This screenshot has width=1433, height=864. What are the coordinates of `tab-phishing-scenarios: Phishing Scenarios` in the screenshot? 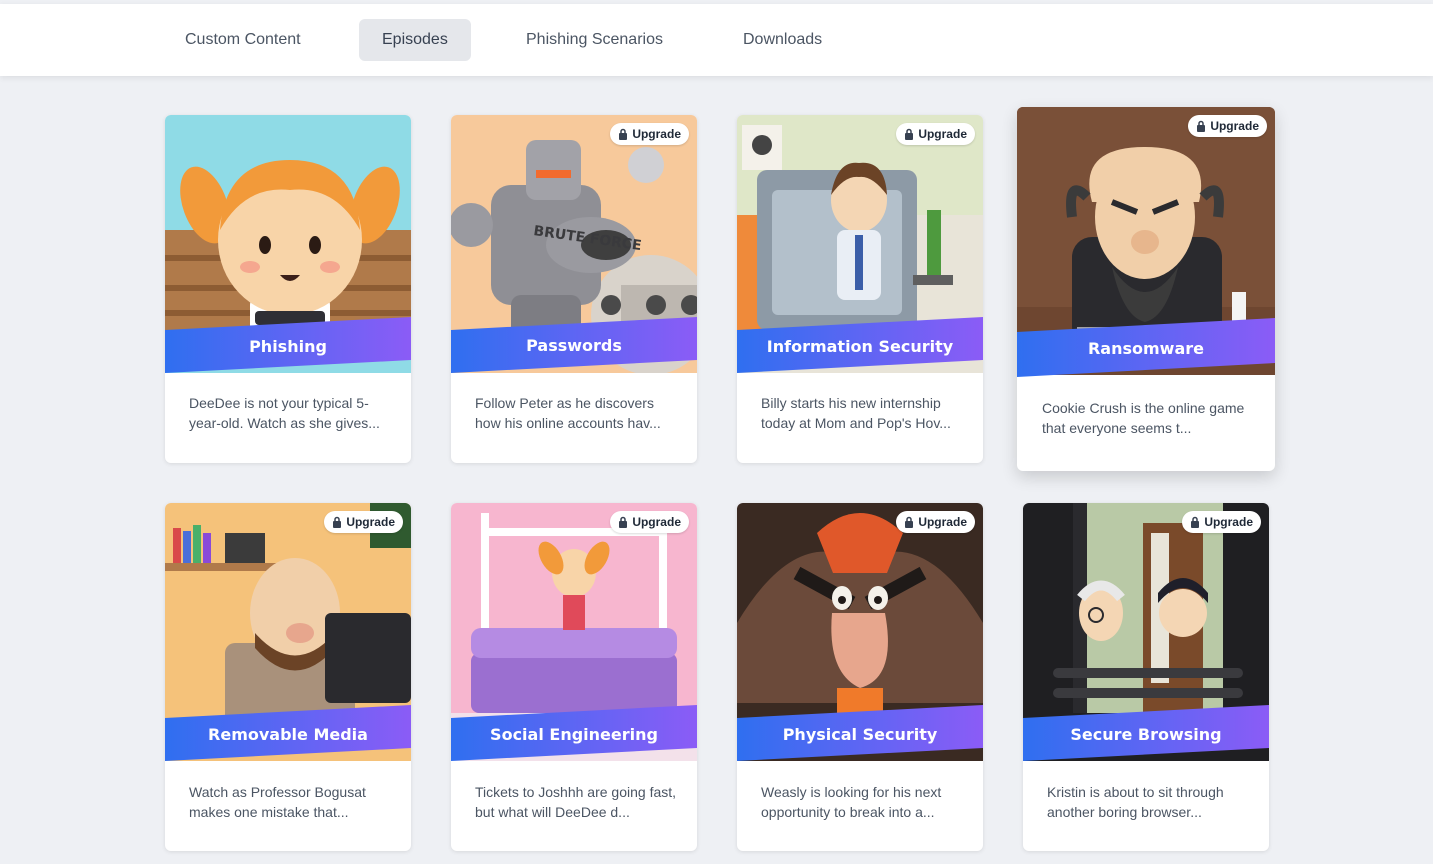 It's located at (594, 40).